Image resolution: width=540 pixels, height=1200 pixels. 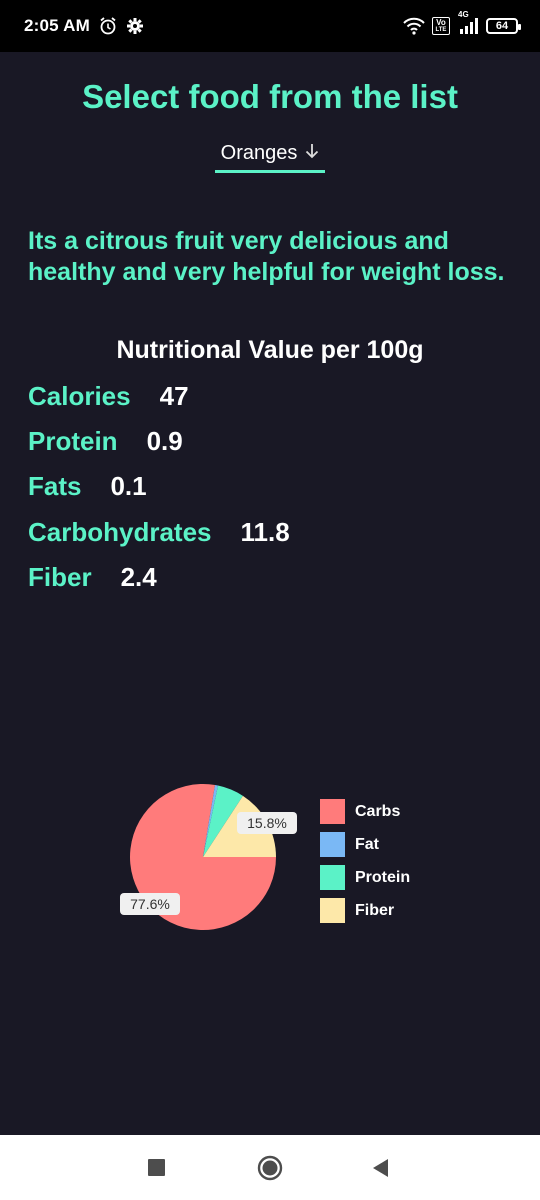 What do you see at coordinates (135, 26) in the screenshot?
I see `settings-gear-icon` at bounding box center [135, 26].